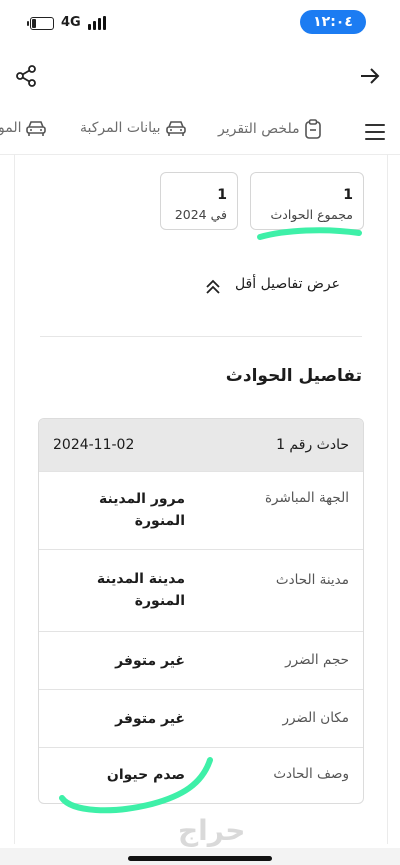 This screenshot has height=865, width=400. What do you see at coordinates (287, 284) in the screenshot?
I see `toggle-label: عرض تفاصيل أقل` at bounding box center [287, 284].